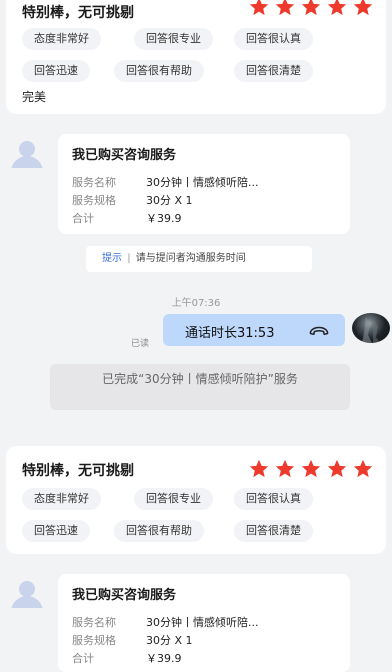  I want to click on read-status: 已读, so click(140, 344).